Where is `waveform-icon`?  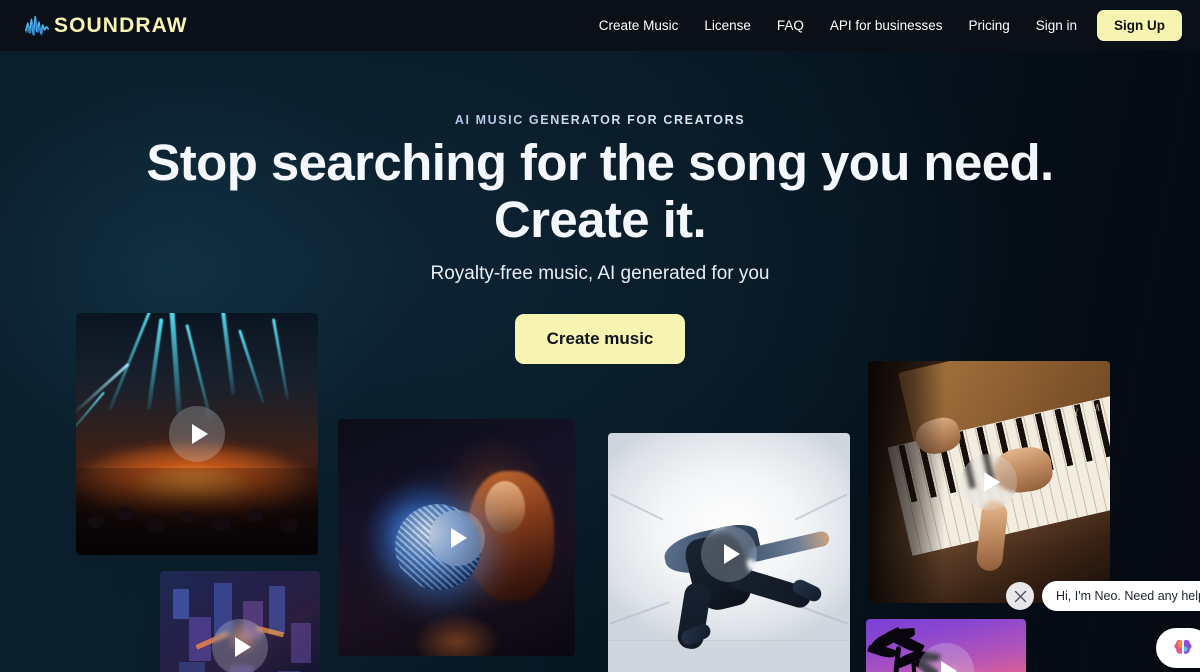 waveform-icon is located at coordinates (37, 26).